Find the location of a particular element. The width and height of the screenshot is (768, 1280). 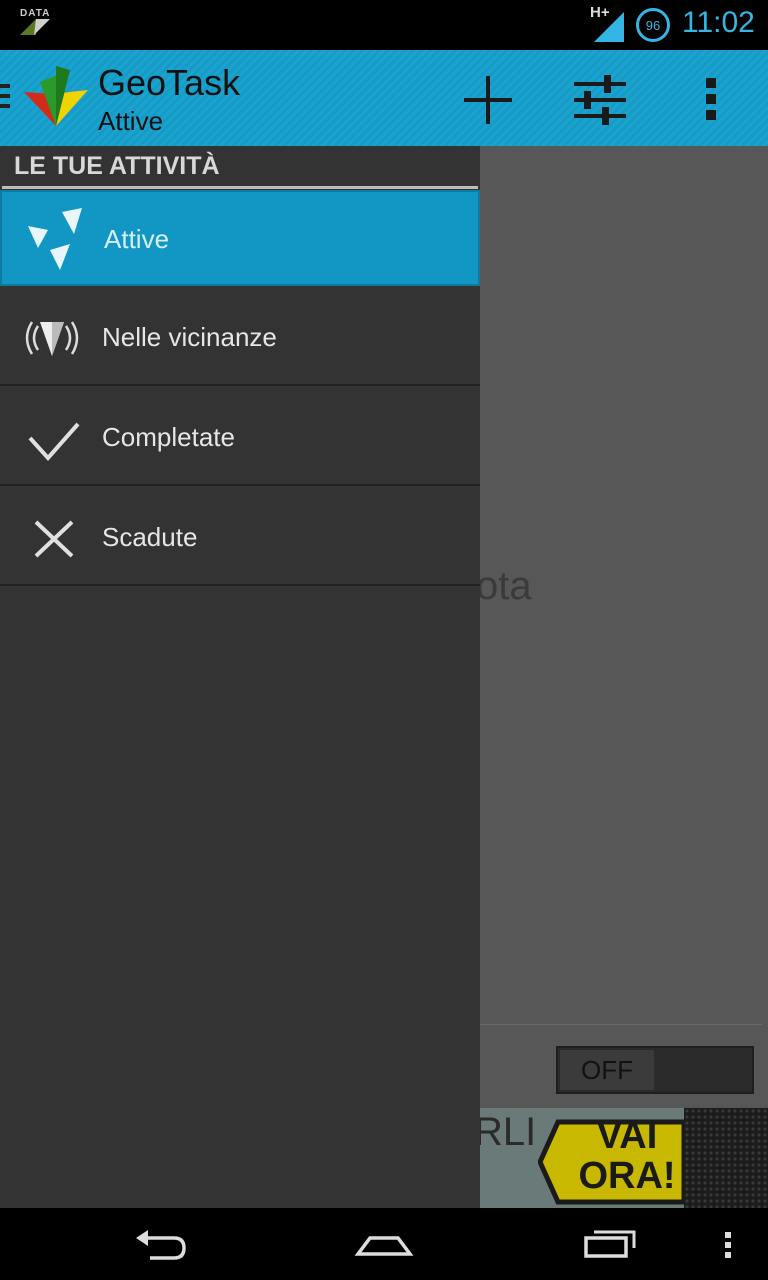

status-bar: DATA H+ 96 11:02 is located at coordinates (384, 25).